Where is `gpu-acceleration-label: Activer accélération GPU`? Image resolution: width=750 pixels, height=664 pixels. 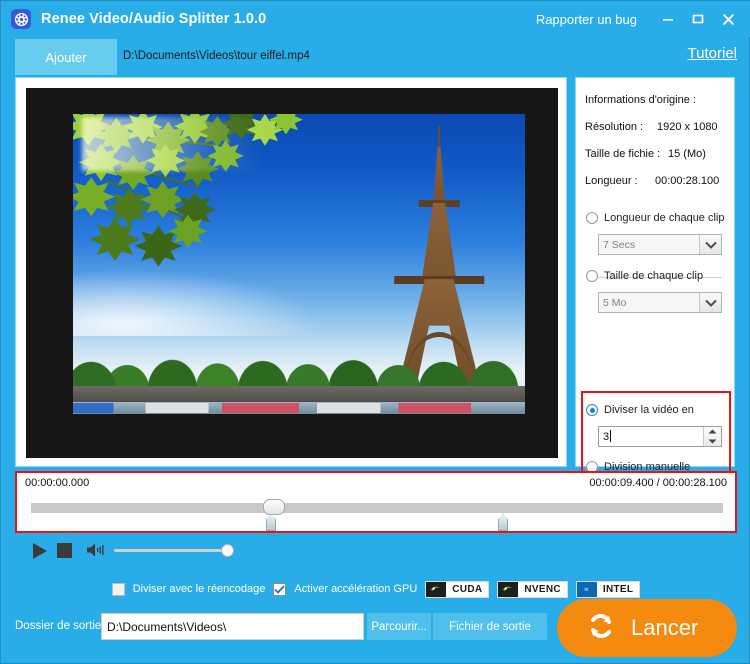 gpu-acceleration-label: Activer accélération GPU is located at coordinates (356, 589).